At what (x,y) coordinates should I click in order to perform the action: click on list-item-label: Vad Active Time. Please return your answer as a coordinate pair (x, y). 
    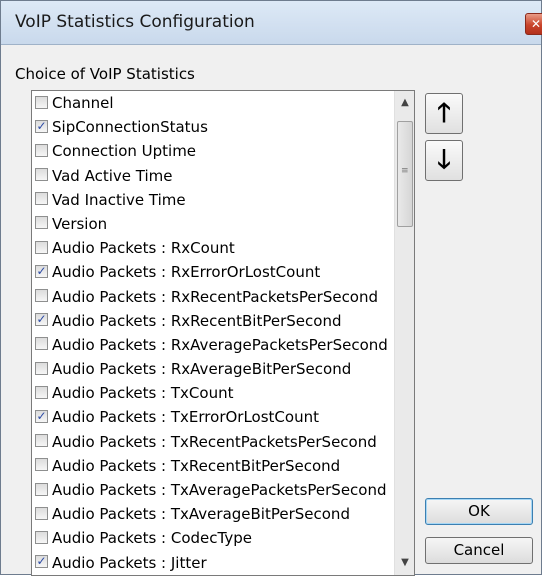
    Looking at the image, I should click on (112, 175).